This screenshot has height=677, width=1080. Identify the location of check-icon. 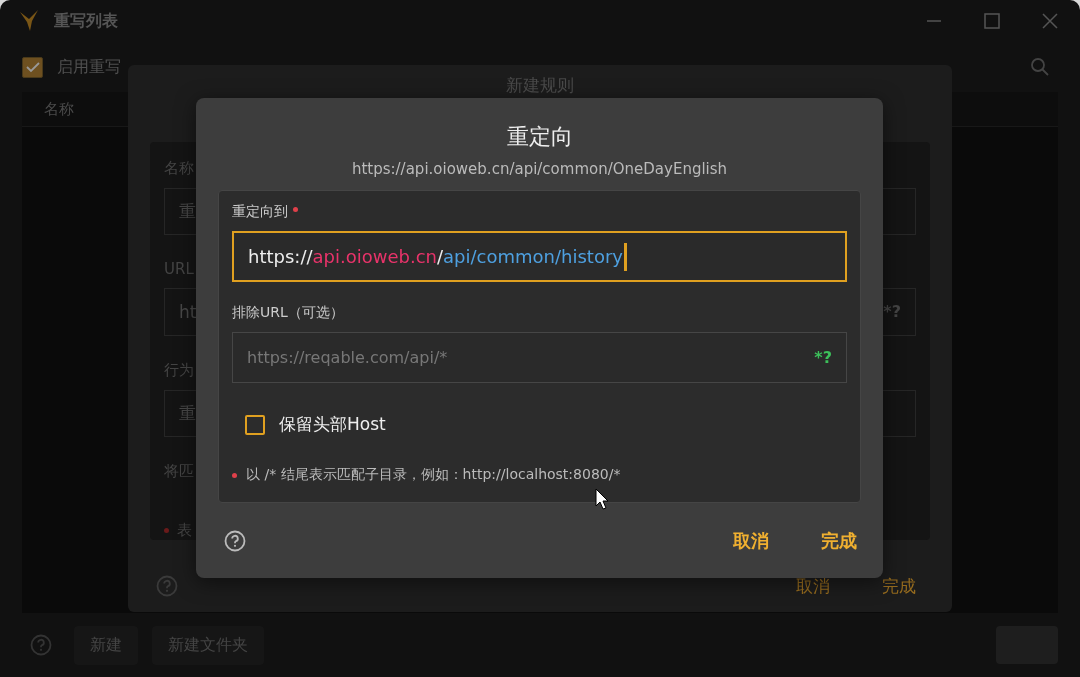
(32, 67).